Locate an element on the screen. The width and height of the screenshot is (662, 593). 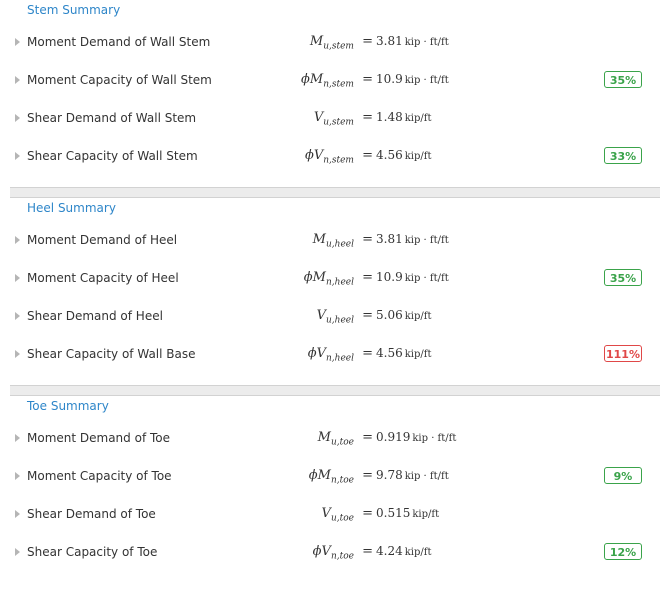
row-value: 5.06 kip/ft is located at coordinates (403, 315).